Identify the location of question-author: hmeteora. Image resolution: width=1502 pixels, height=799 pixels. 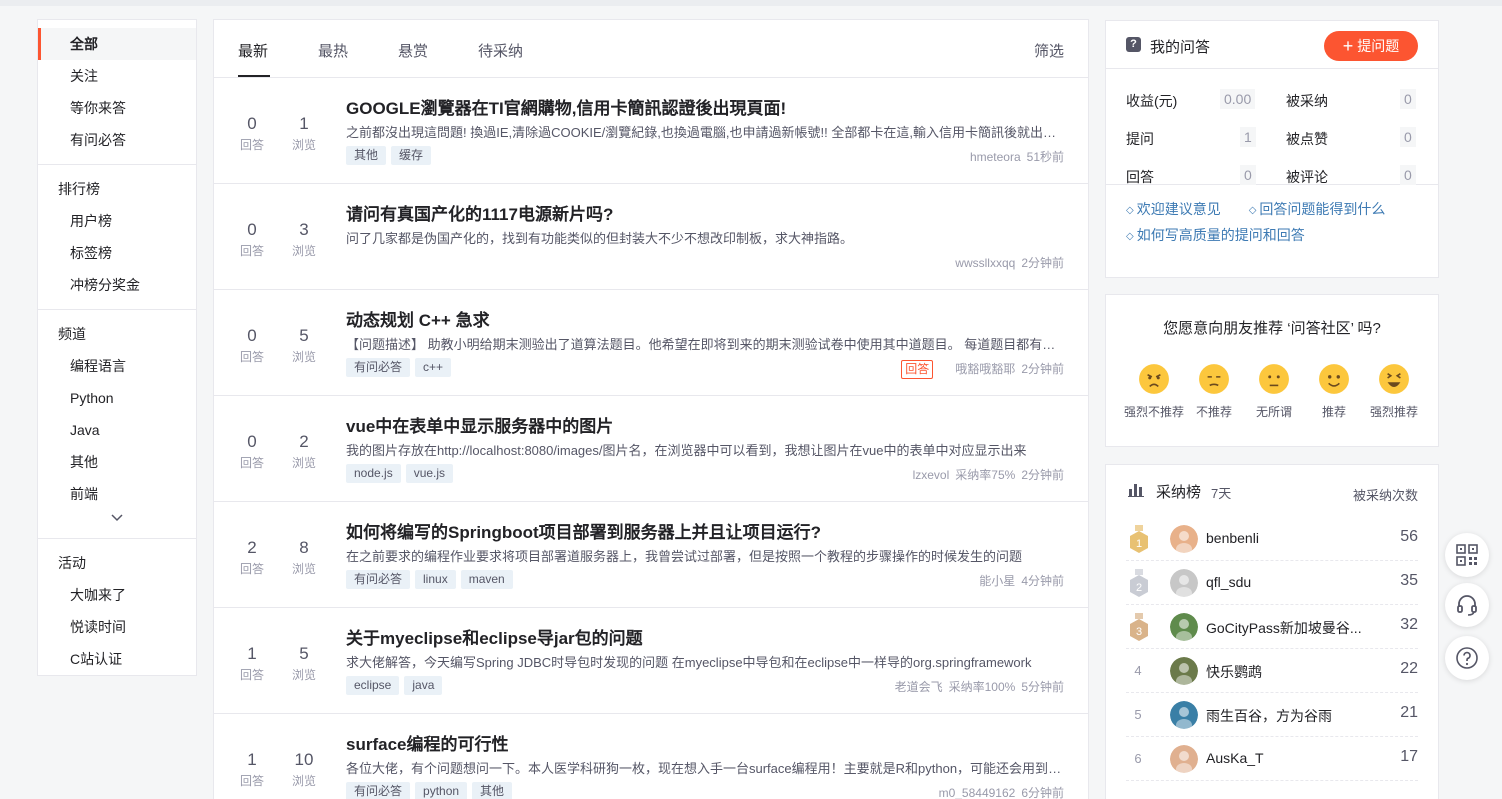
(995, 157).